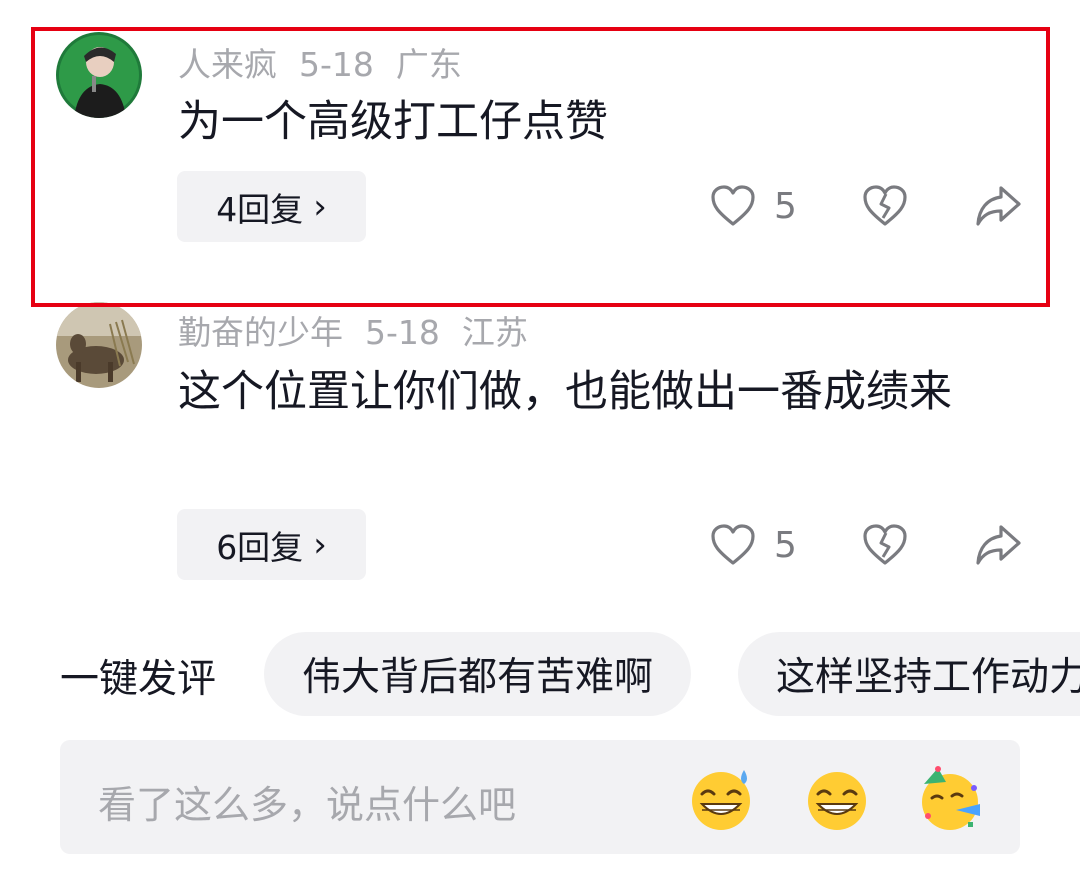  What do you see at coordinates (260, 209) in the screenshot?
I see `reply-label: 4回复` at bounding box center [260, 209].